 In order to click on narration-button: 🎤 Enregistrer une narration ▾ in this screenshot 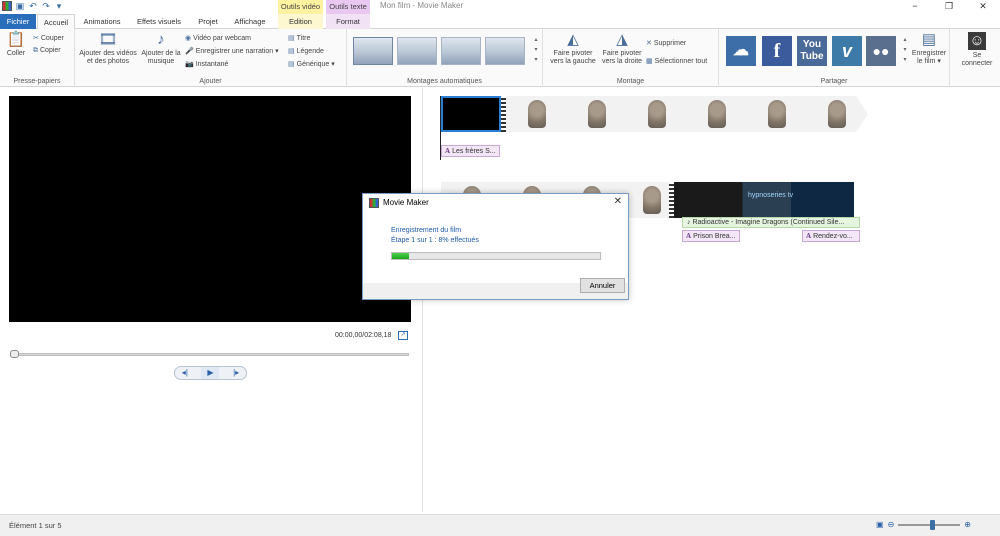, I will do `click(232, 51)`.